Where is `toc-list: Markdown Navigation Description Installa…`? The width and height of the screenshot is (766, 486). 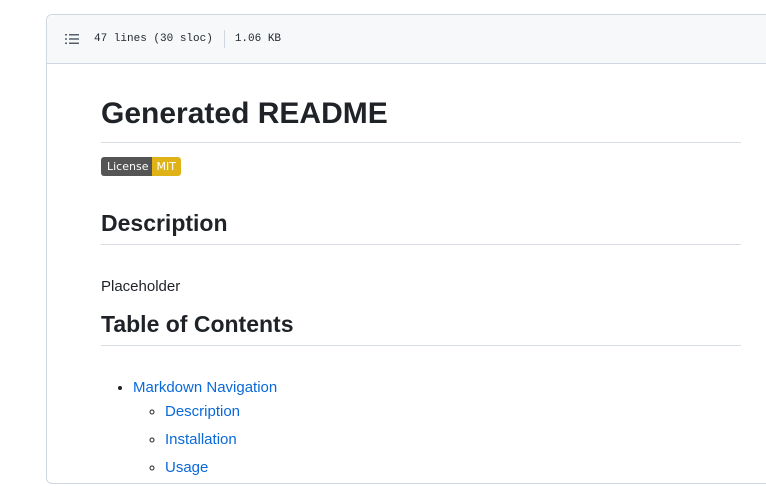
toc-list: Markdown Navigation Description Installa… is located at coordinates (189, 432).